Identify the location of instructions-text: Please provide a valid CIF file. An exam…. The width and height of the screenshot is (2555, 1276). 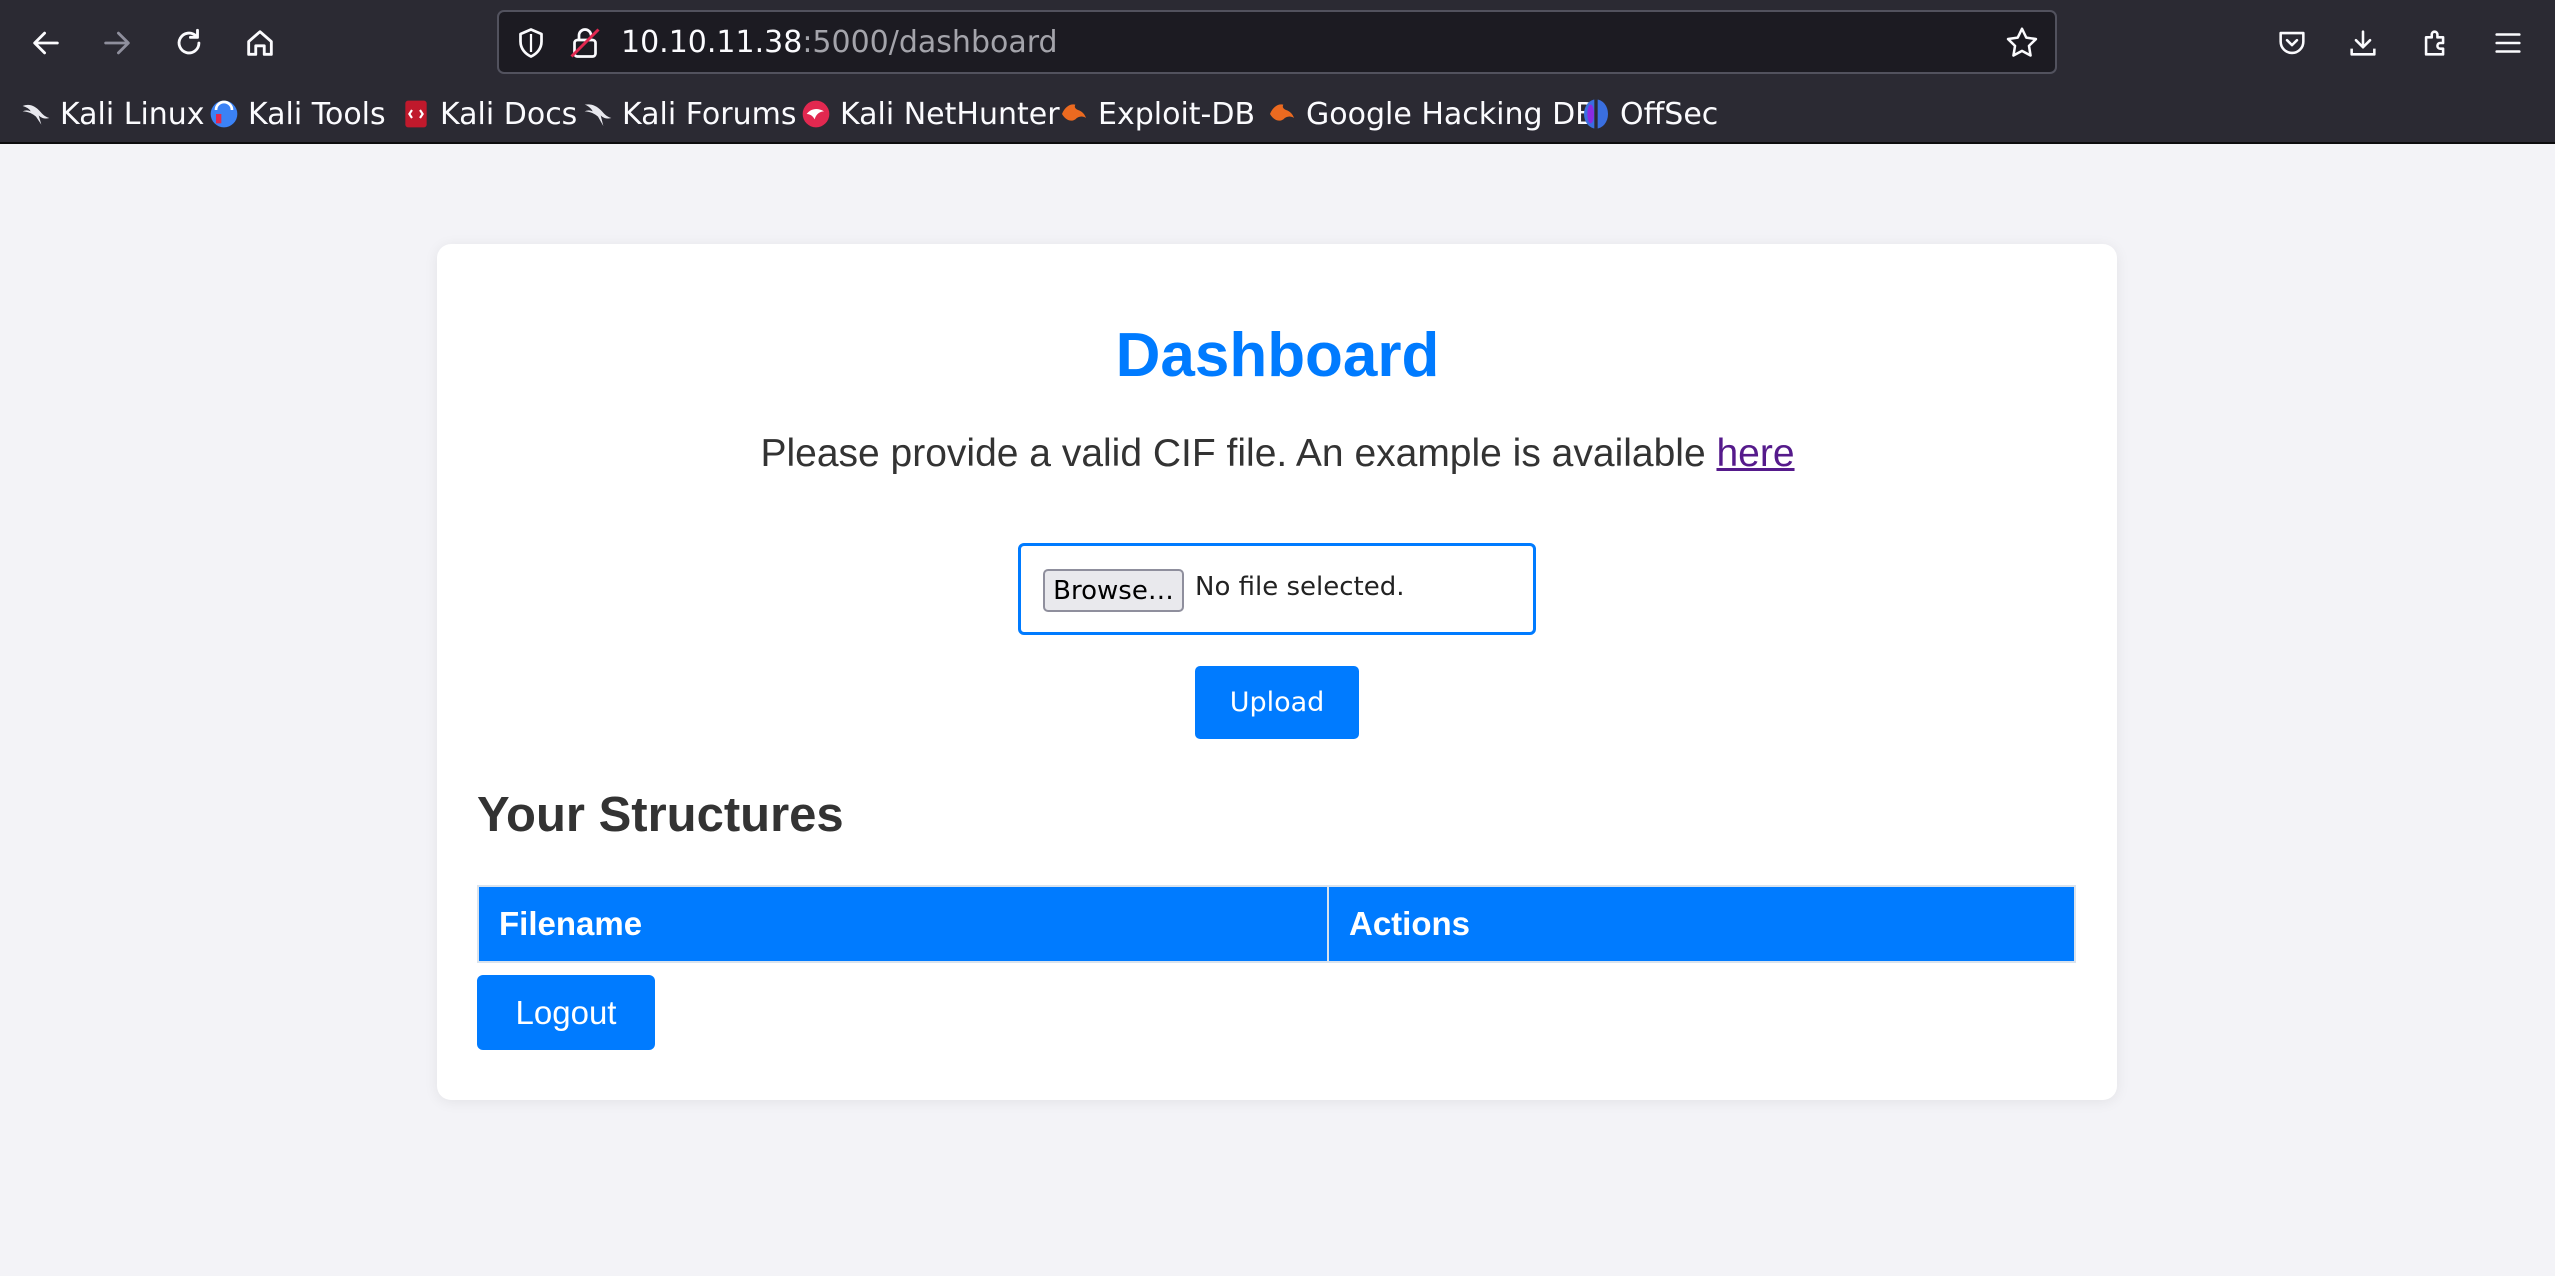
(1277, 454).